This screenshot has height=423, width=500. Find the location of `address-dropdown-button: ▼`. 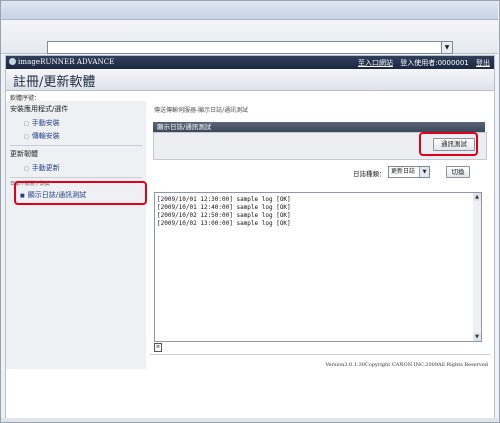

address-dropdown-button: ▼ is located at coordinates (447, 47).